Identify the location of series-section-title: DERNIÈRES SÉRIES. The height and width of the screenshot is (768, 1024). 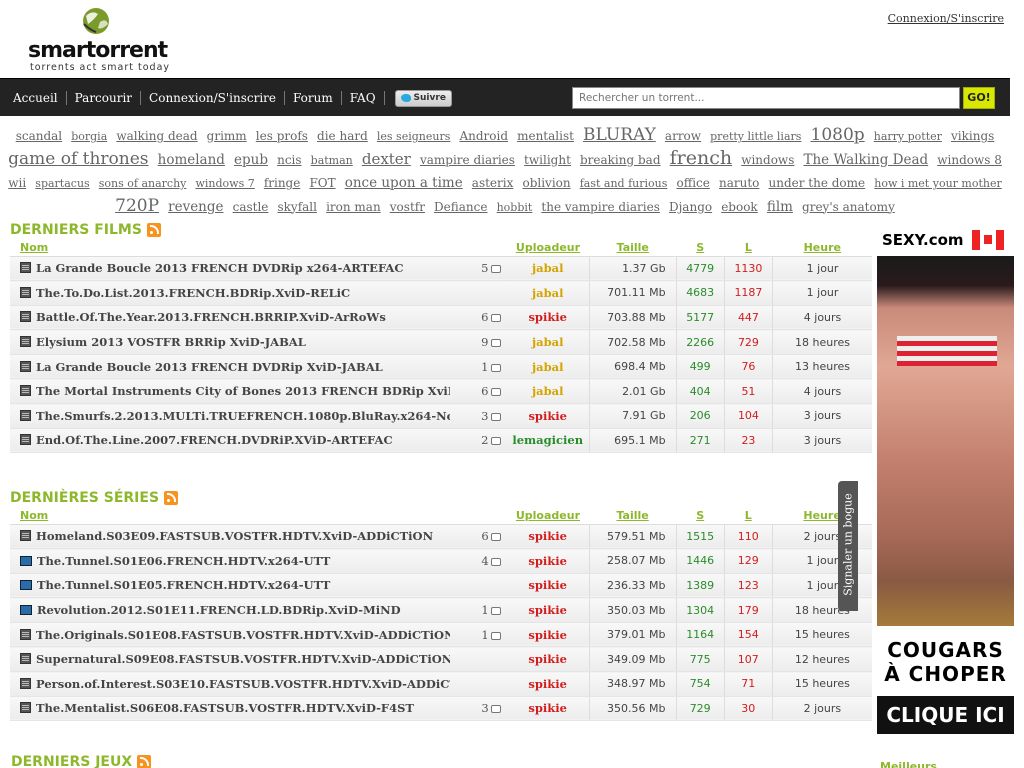
(84, 498).